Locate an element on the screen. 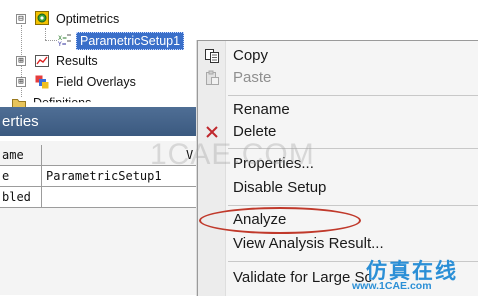  paste-icon is located at coordinates (212, 77).